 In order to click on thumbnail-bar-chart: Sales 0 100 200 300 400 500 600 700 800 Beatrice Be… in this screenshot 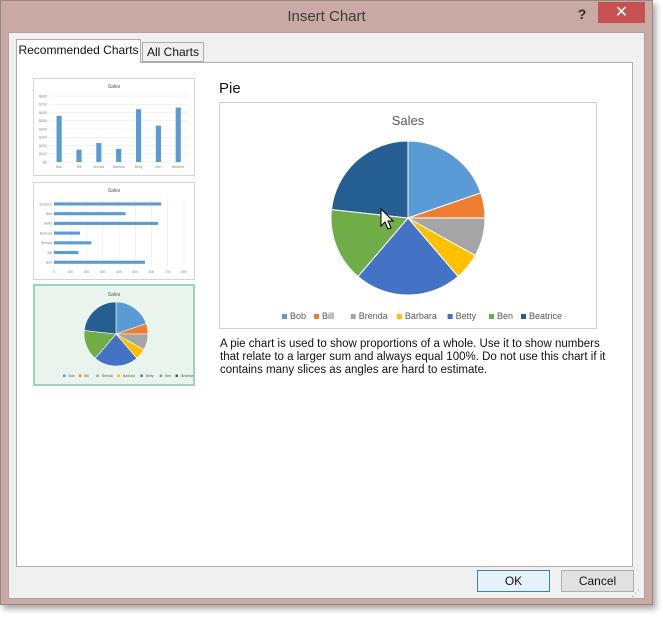, I will do `click(114, 231)`.